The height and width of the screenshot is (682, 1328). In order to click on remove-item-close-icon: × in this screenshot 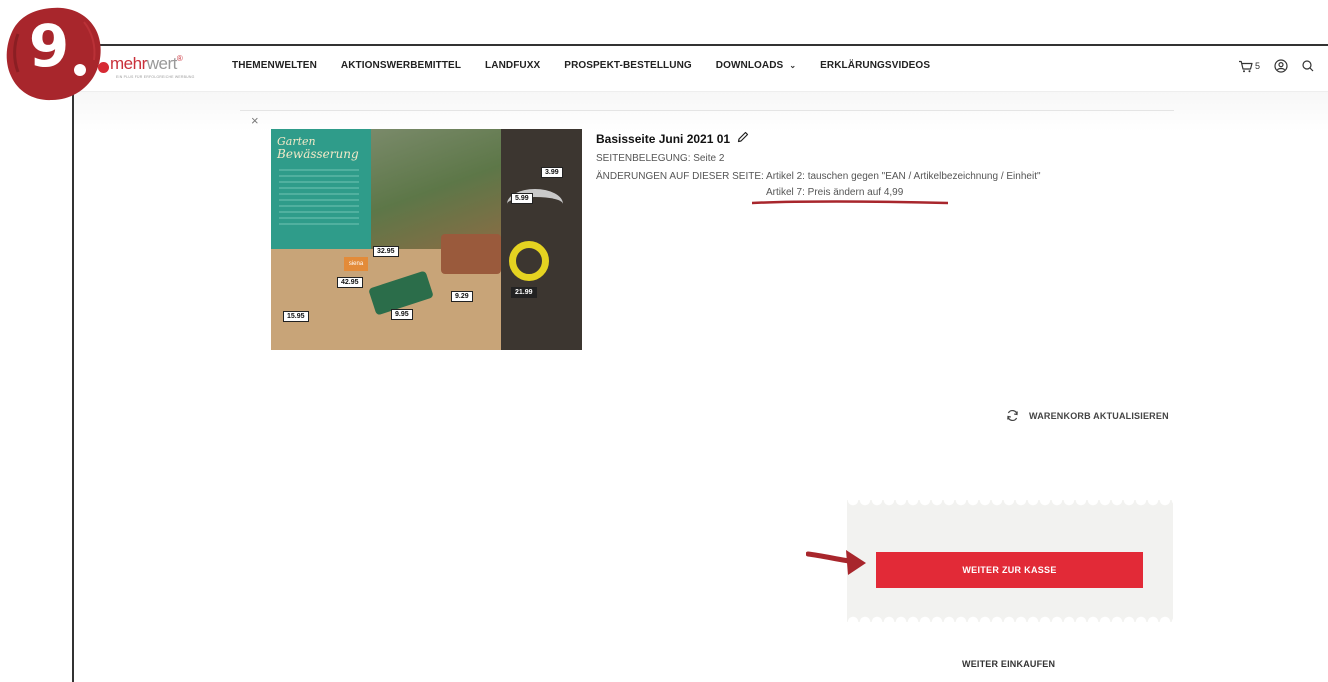, I will do `click(255, 120)`.